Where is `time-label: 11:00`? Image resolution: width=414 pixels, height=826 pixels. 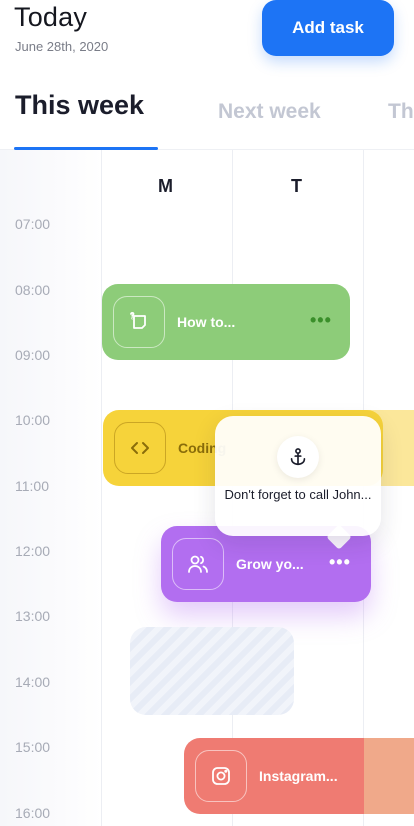
time-label: 11:00 is located at coordinates (32, 486).